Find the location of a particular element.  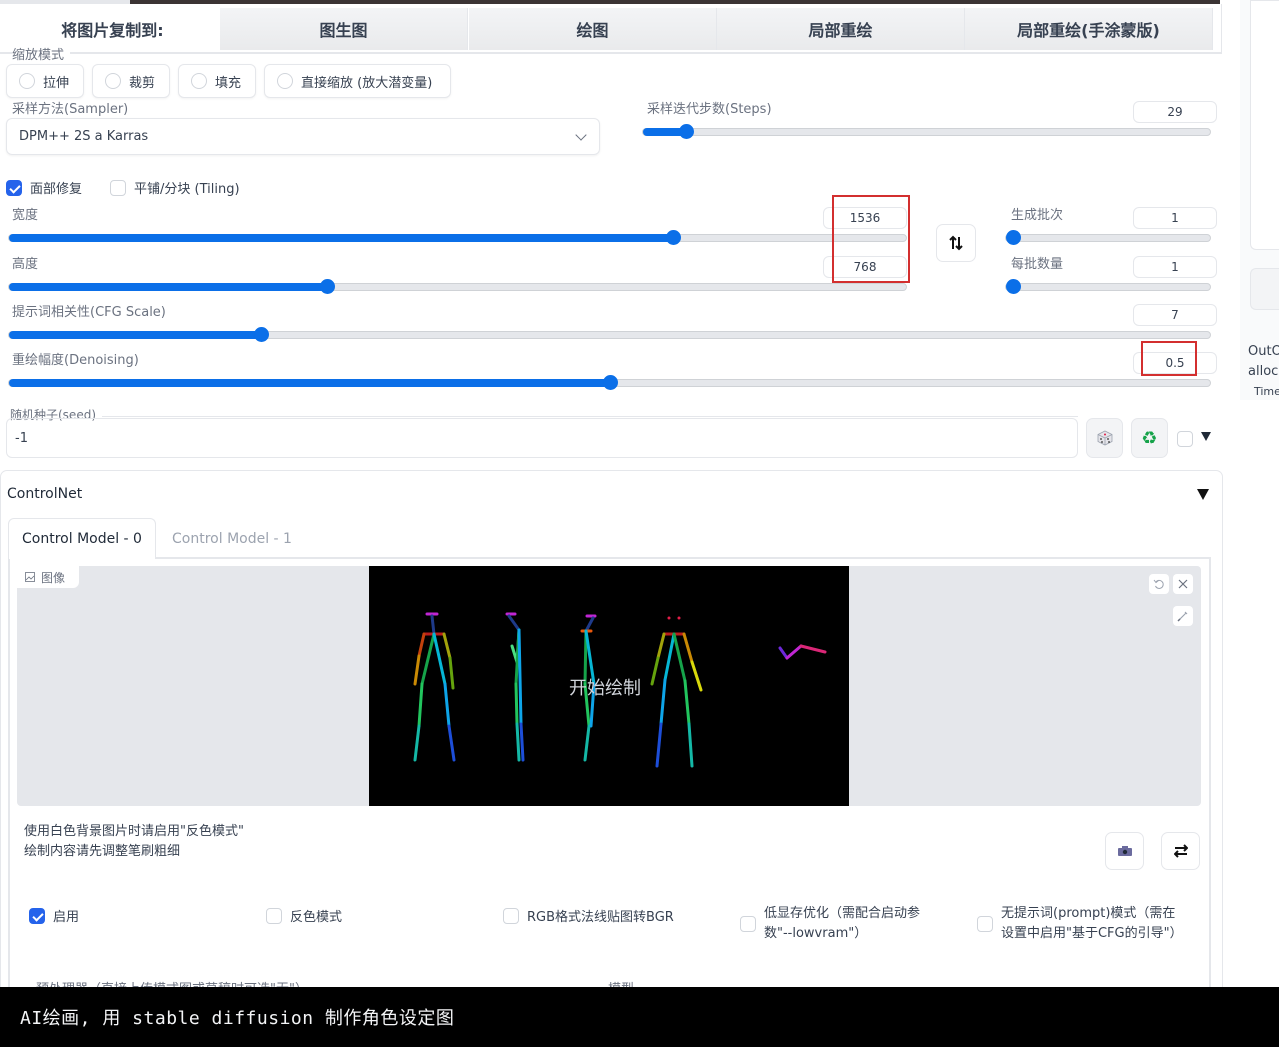

camera-icon is located at coordinates (1124, 851).